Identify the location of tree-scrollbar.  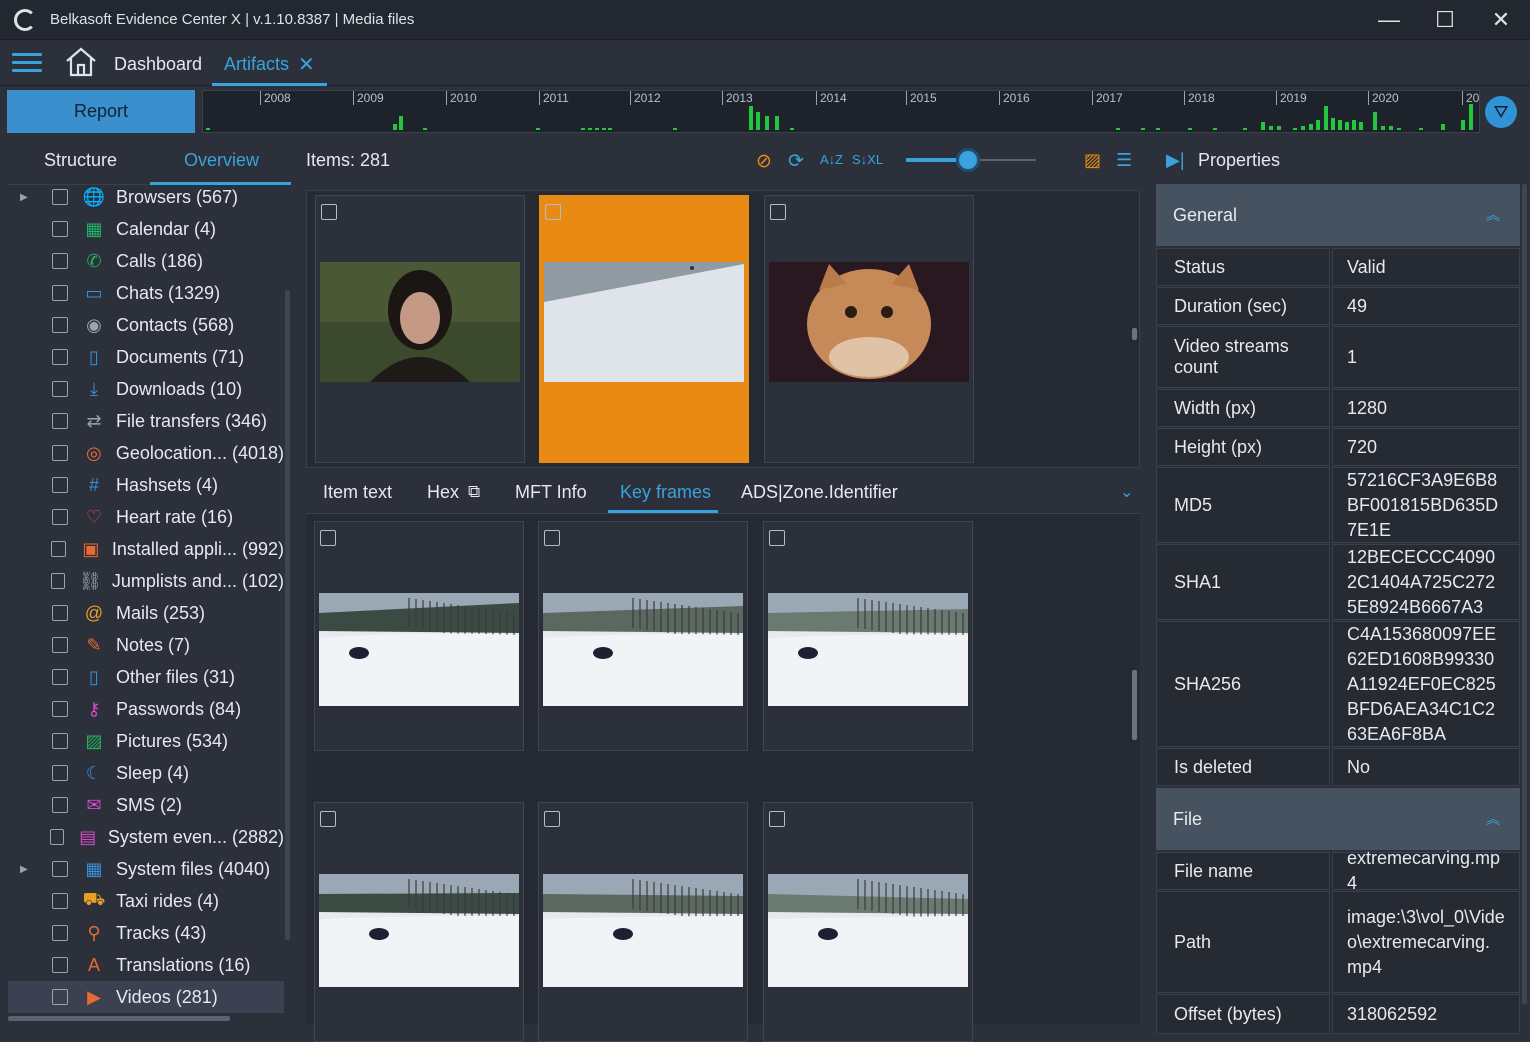
(287, 615).